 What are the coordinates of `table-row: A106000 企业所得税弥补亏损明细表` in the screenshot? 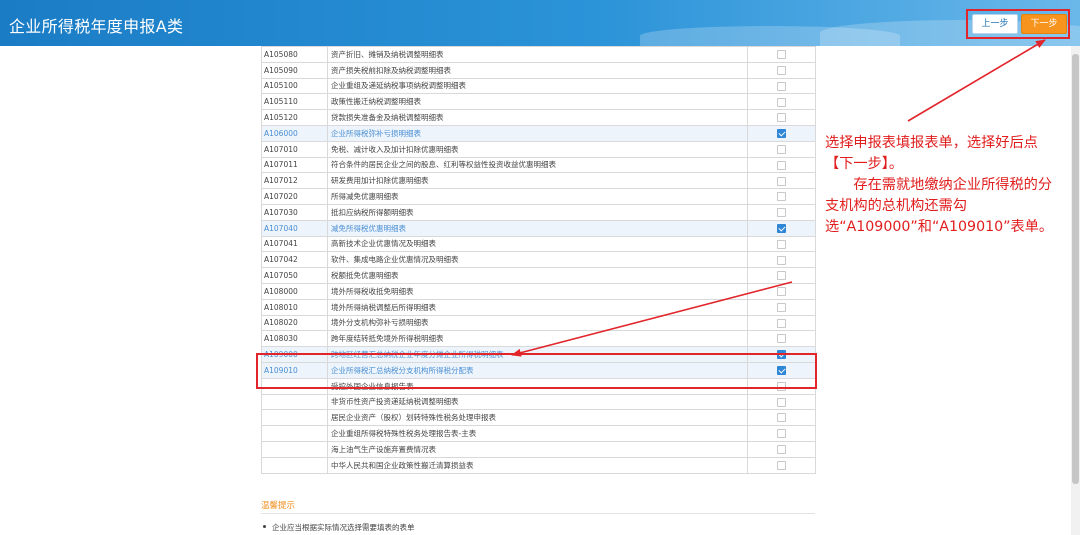 It's located at (538, 133).